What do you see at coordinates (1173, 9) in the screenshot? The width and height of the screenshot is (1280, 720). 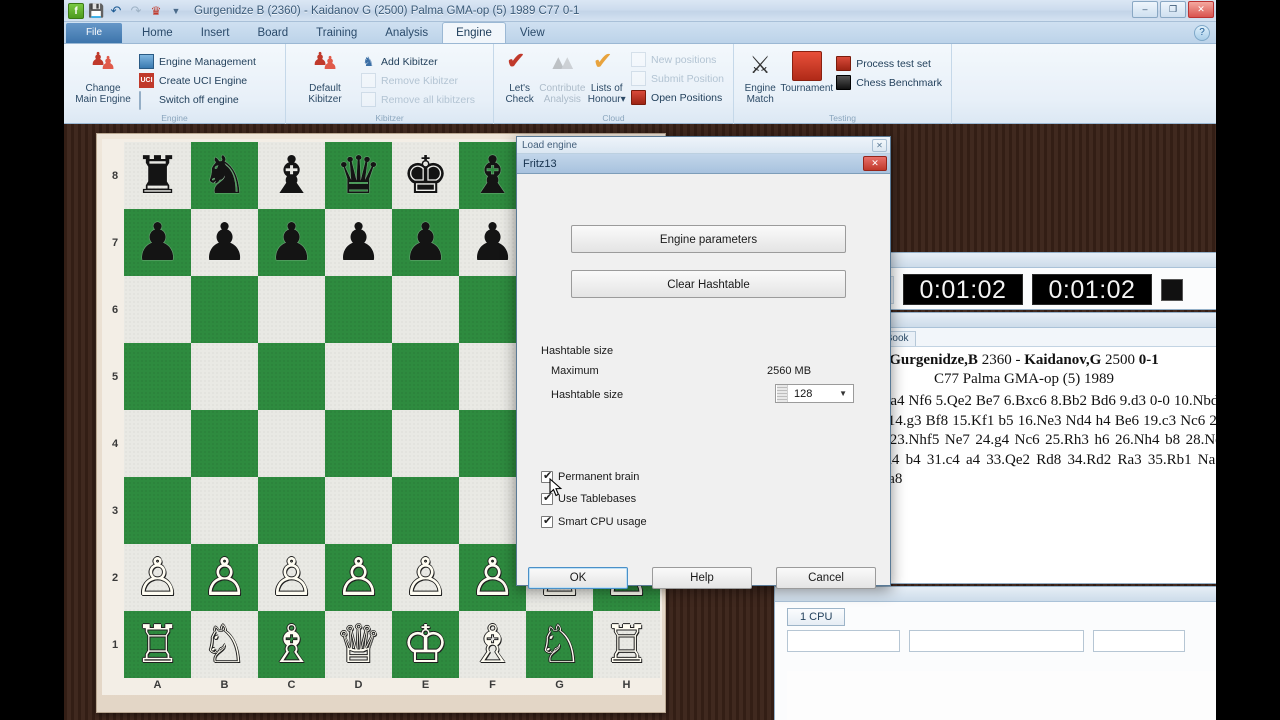 I see `restore-button: ❐` at bounding box center [1173, 9].